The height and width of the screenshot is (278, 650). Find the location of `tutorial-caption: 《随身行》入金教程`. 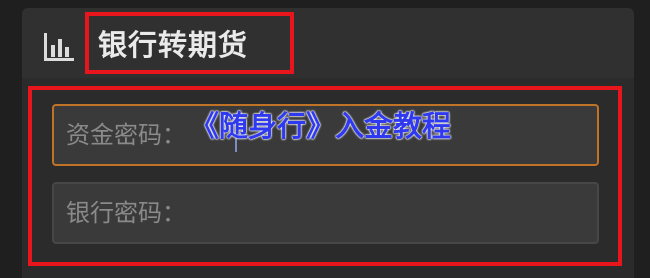

tutorial-caption: 《随身行》入金教程 is located at coordinates (321, 126).